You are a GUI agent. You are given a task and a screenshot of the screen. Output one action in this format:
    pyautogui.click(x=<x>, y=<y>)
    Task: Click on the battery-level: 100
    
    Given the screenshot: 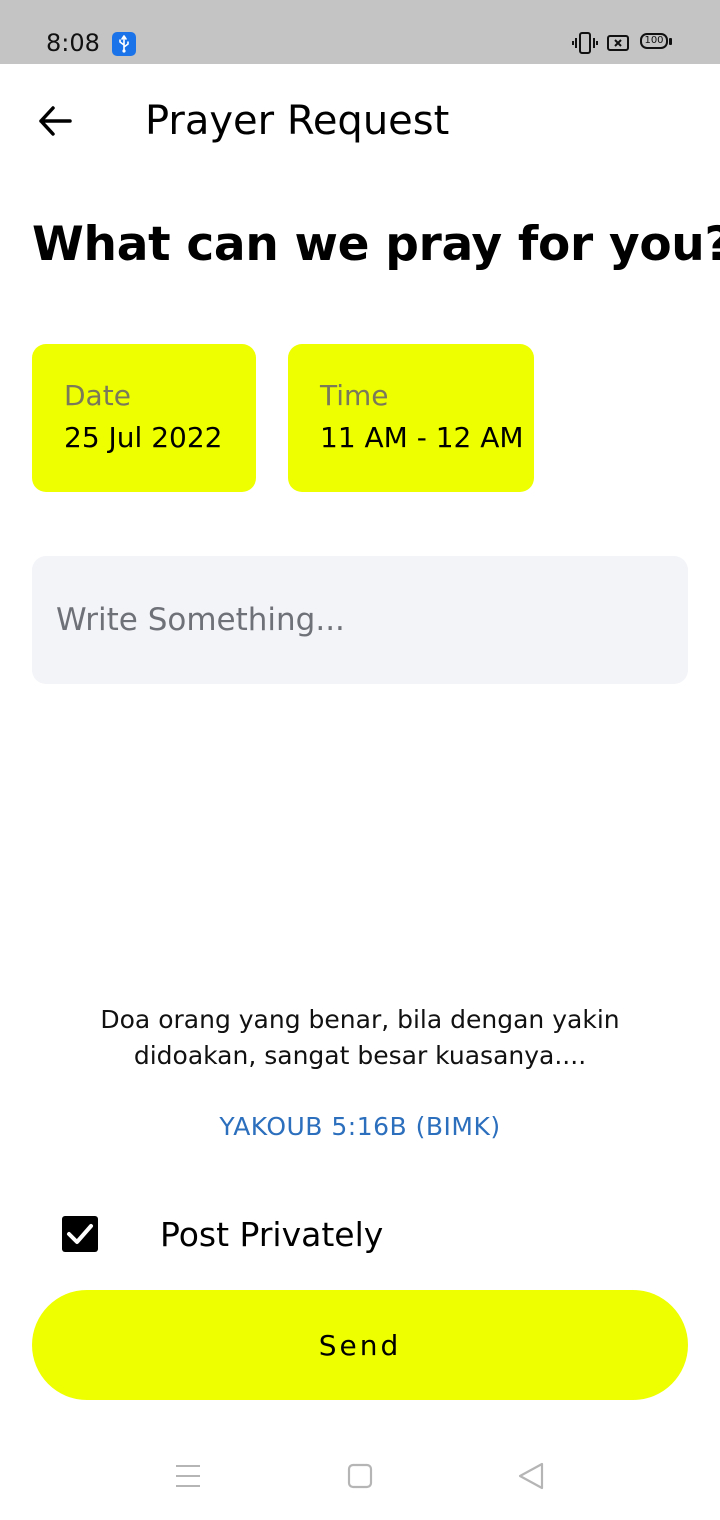 What is the action you would take?
    pyautogui.click(x=654, y=40)
    